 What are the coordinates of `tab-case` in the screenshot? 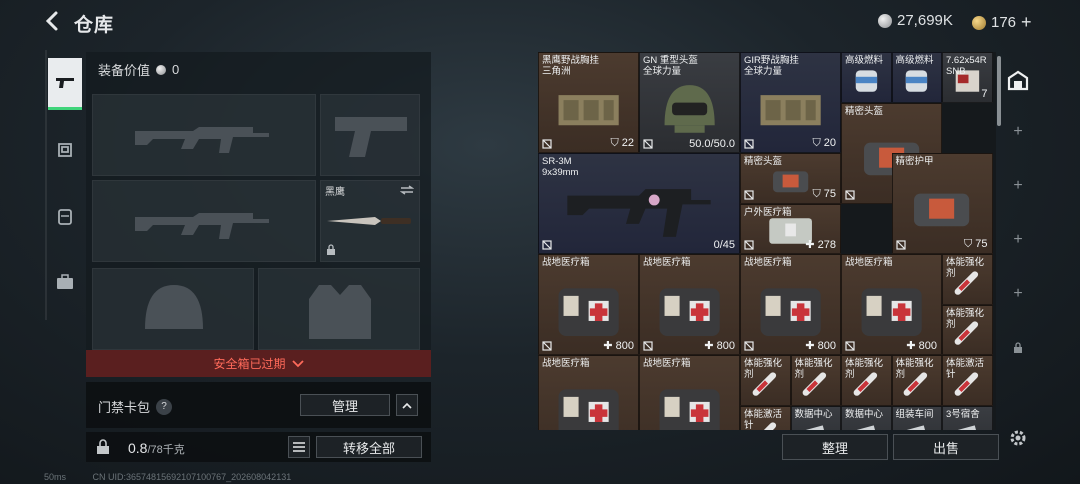 It's located at (65, 282).